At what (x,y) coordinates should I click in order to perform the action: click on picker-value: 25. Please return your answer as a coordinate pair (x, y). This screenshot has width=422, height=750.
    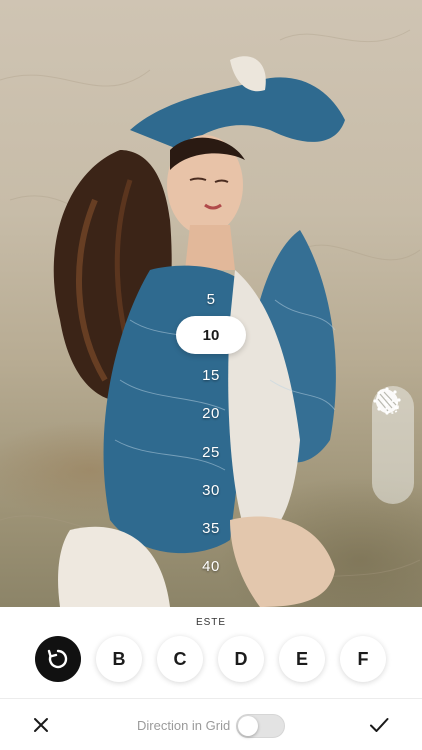
    Looking at the image, I should click on (211, 452).